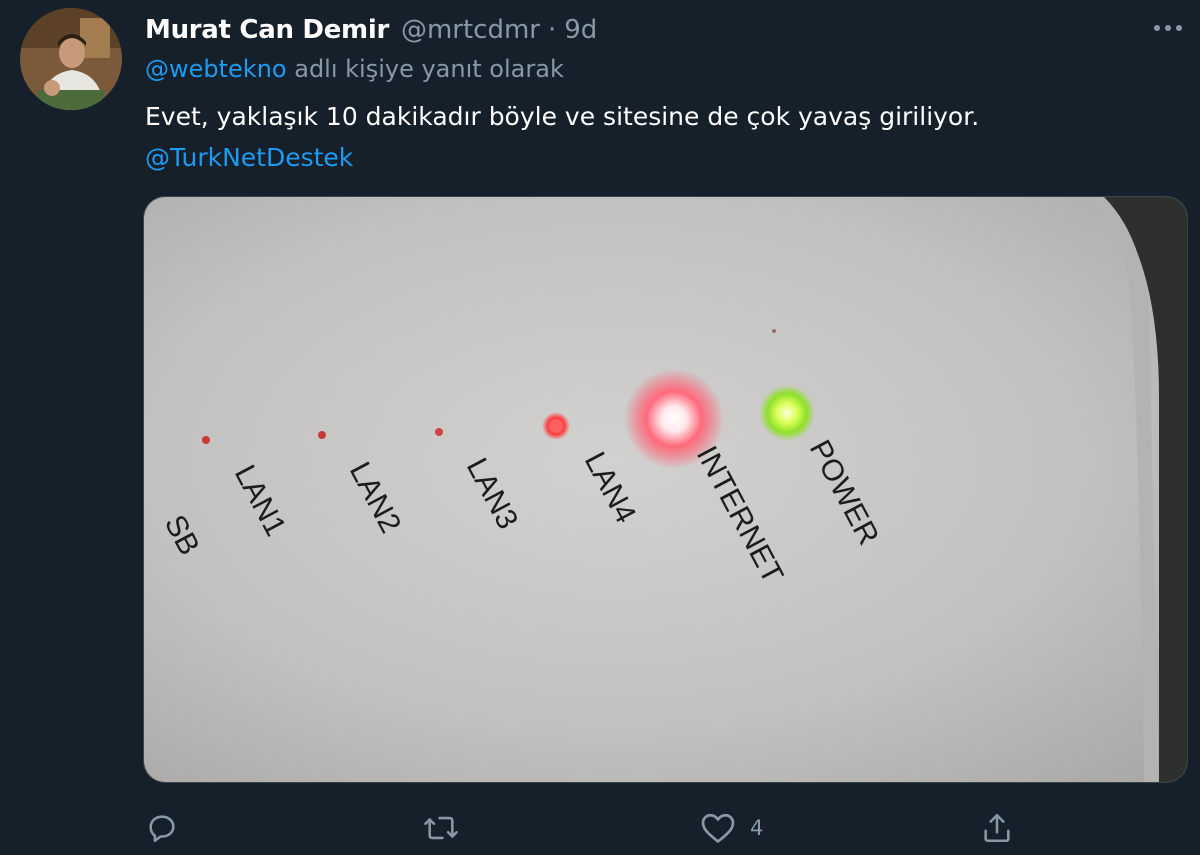 The image size is (1200, 855). What do you see at coordinates (718, 828) in the screenshot?
I see `heart-icon` at bounding box center [718, 828].